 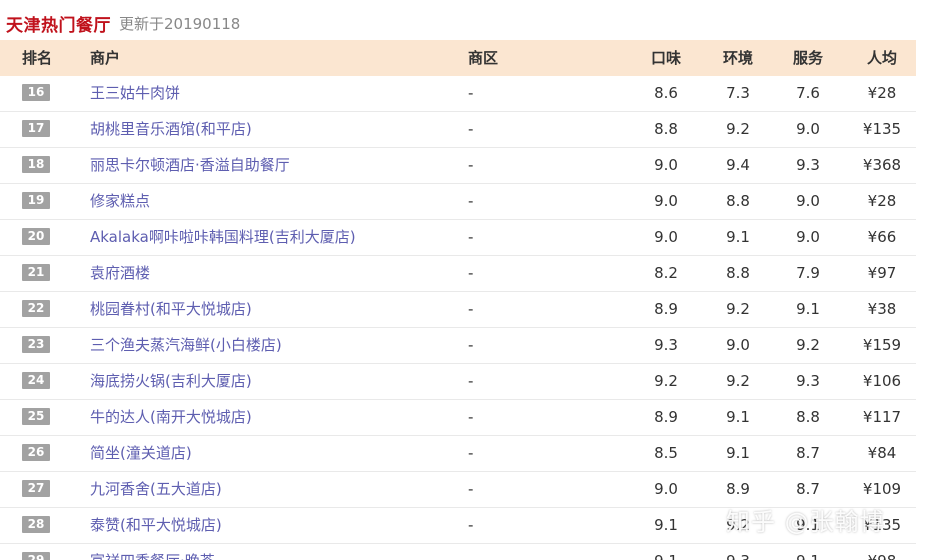 I want to click on page-title: 天津热门餐厅, so click(x=58, y=25).